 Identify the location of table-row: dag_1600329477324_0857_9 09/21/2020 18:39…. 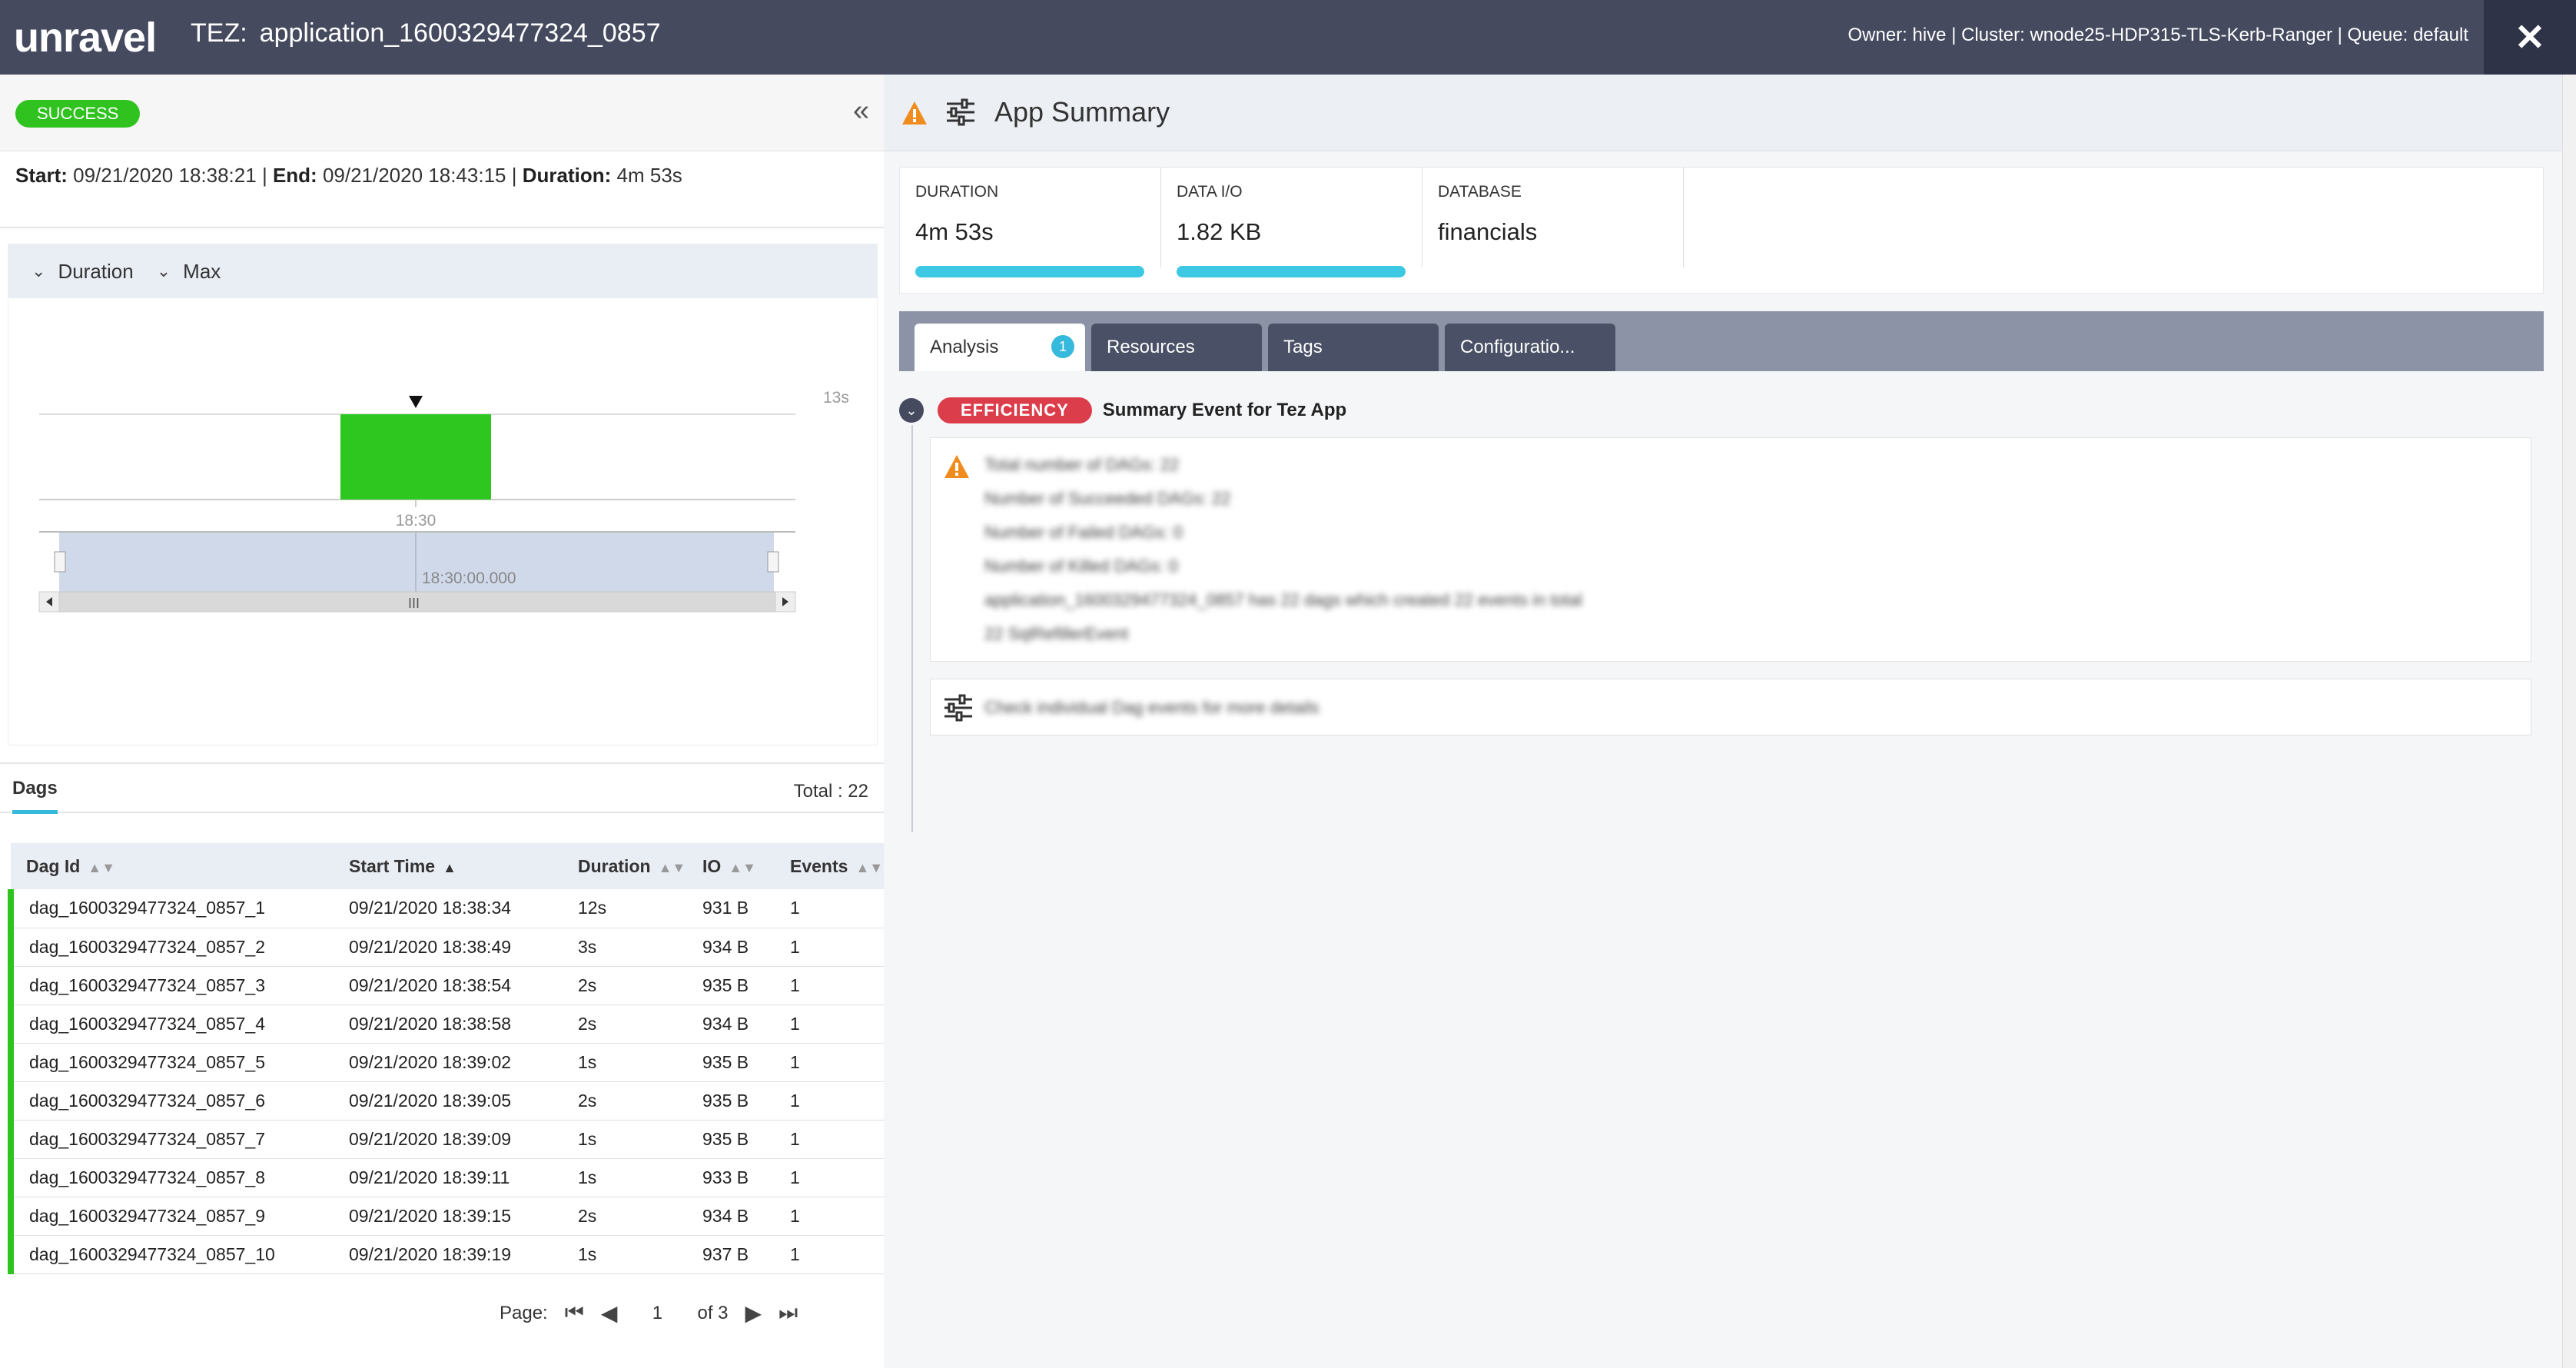
(446, 1216).